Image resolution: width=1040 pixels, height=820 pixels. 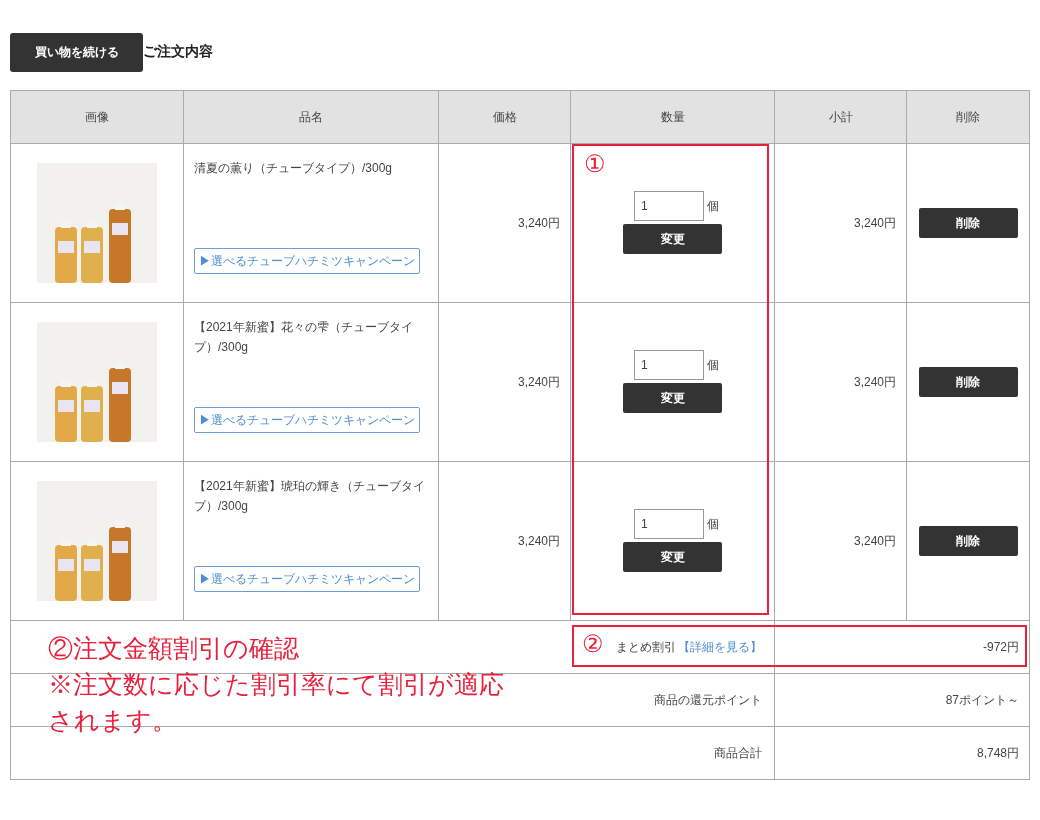 What do you see at coordinates (294, 168) in the screenshot?
I see `product-name: 清夏の薫り（チューブタイプ）/300g` at bounding box center [294, 168].